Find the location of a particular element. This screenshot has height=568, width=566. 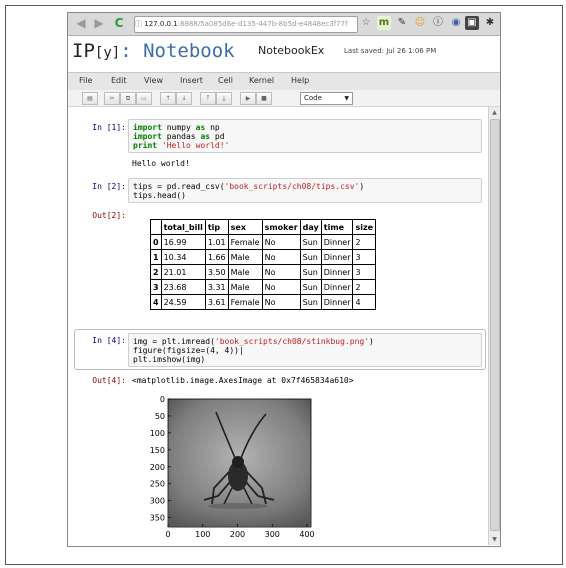

table-cell: Female is located at coordinates (245, 302).